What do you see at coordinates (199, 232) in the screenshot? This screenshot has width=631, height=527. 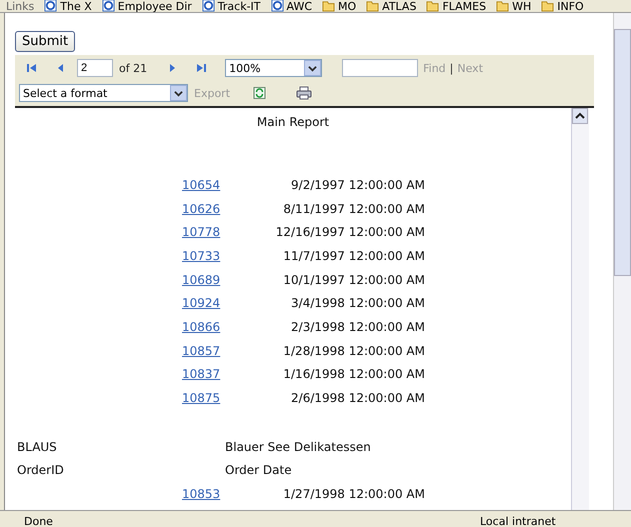 I see `order-link: 10778` at bounding box center [199, 232].